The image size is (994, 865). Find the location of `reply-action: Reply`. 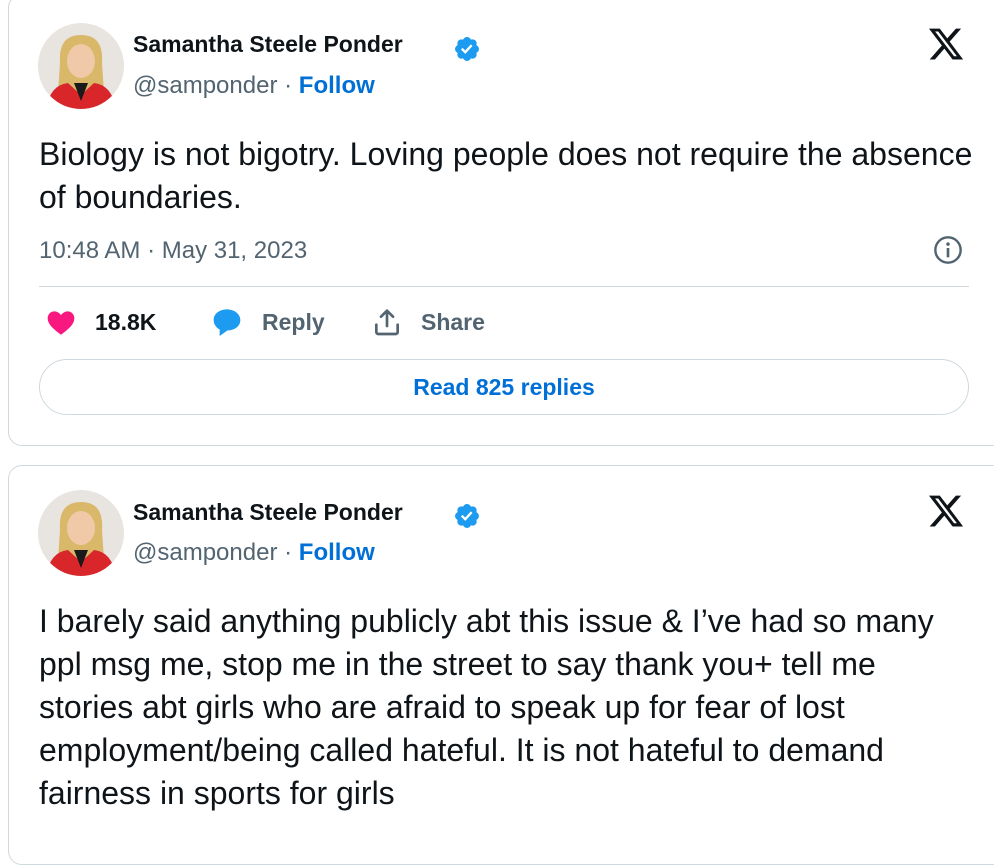

reply-action: Reply is located at coordinates (267, 322).